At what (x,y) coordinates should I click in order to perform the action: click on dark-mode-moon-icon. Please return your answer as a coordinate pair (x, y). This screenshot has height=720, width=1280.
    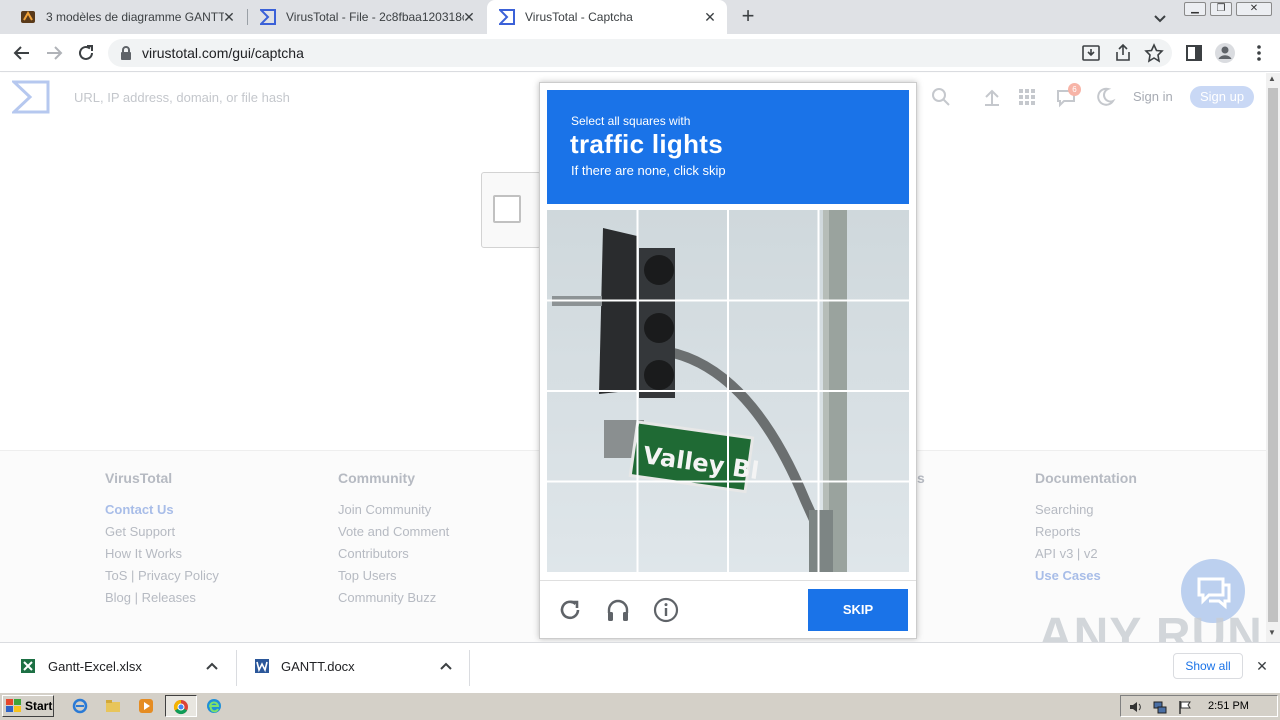
    Looking at the image, I should click on (1105, 97).